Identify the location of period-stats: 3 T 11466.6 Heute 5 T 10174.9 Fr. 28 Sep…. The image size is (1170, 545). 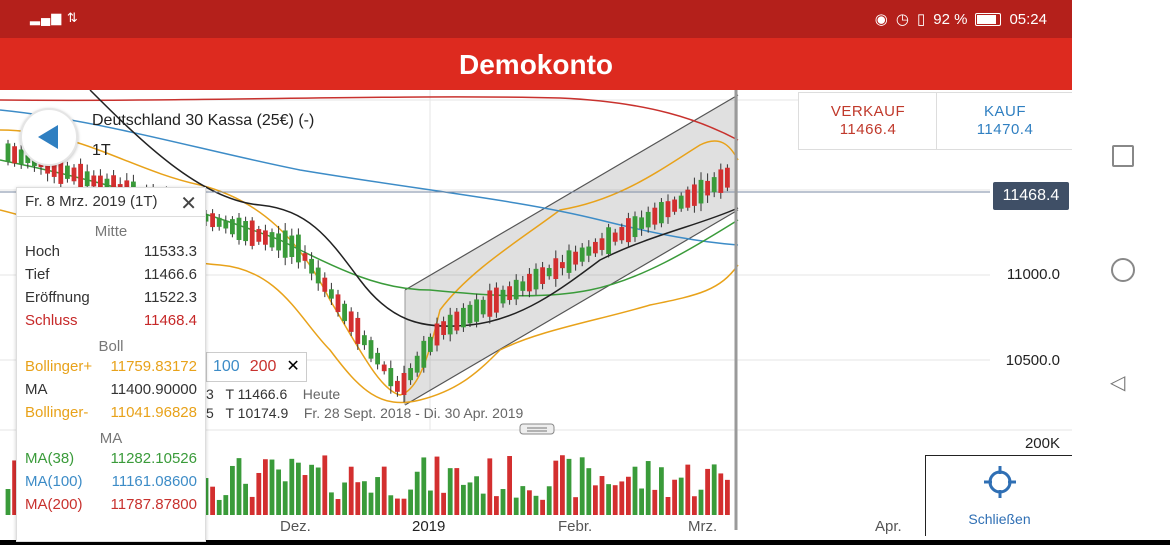
(365, 403).